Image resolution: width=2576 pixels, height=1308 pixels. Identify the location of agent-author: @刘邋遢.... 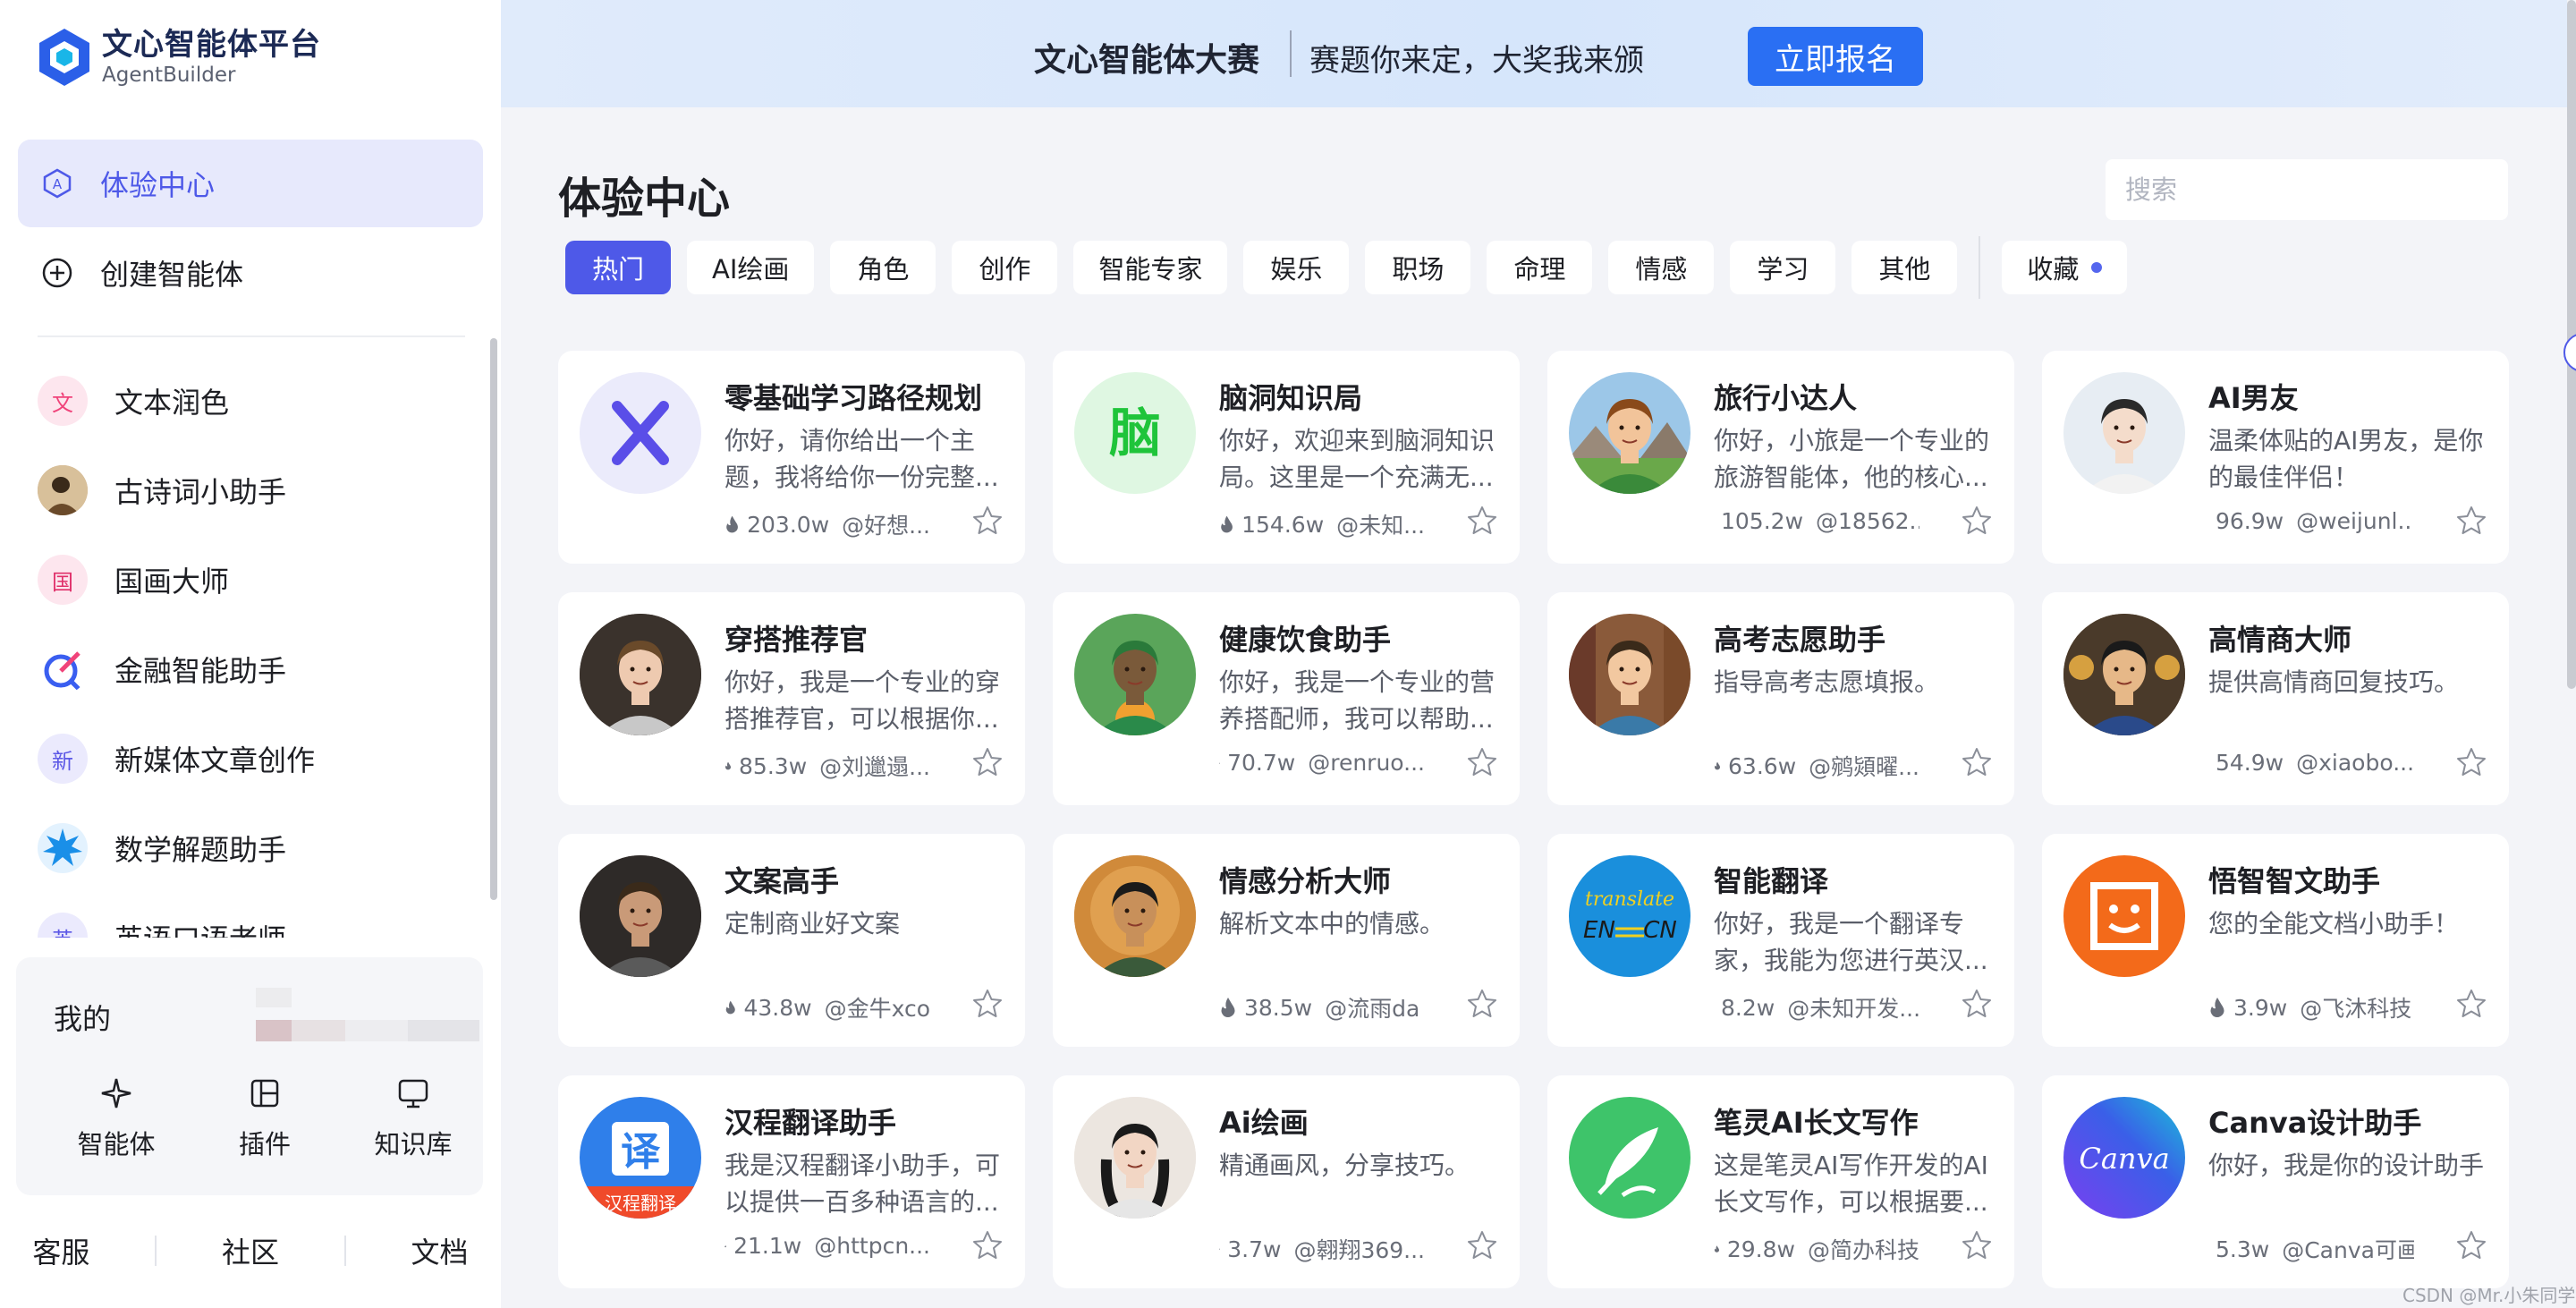
(874, 767).